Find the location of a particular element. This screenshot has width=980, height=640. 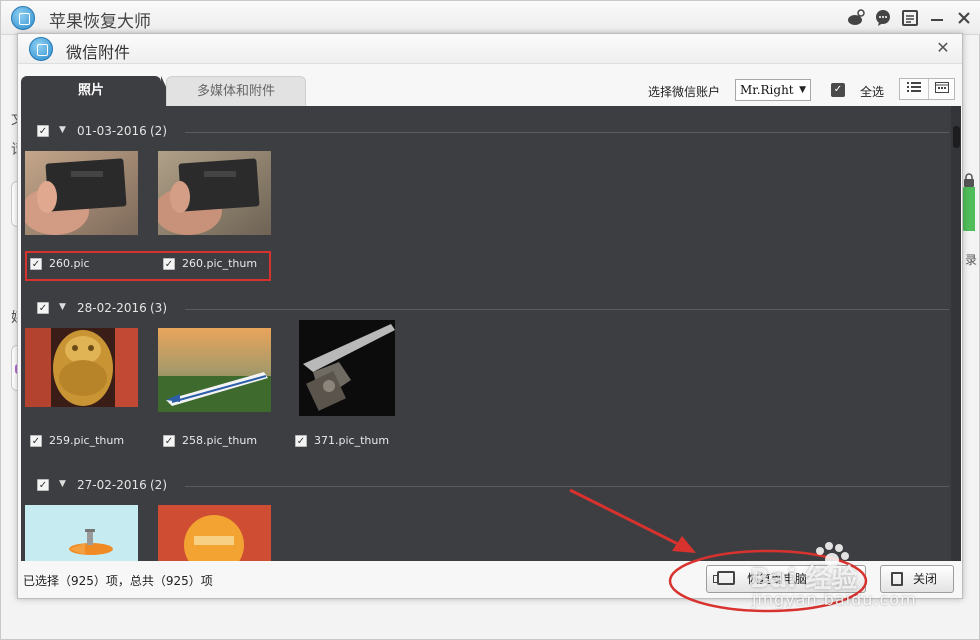

dialog-close-icon: ✕ is located at coordinates (943, 48).